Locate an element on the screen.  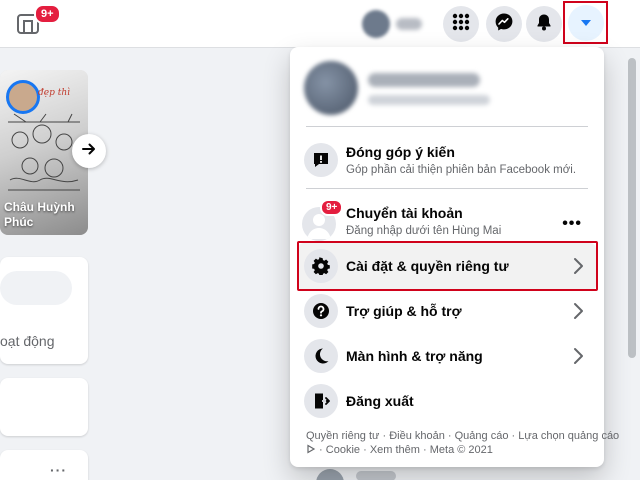
peek-text-blurred is located at coordinates (376, 475).